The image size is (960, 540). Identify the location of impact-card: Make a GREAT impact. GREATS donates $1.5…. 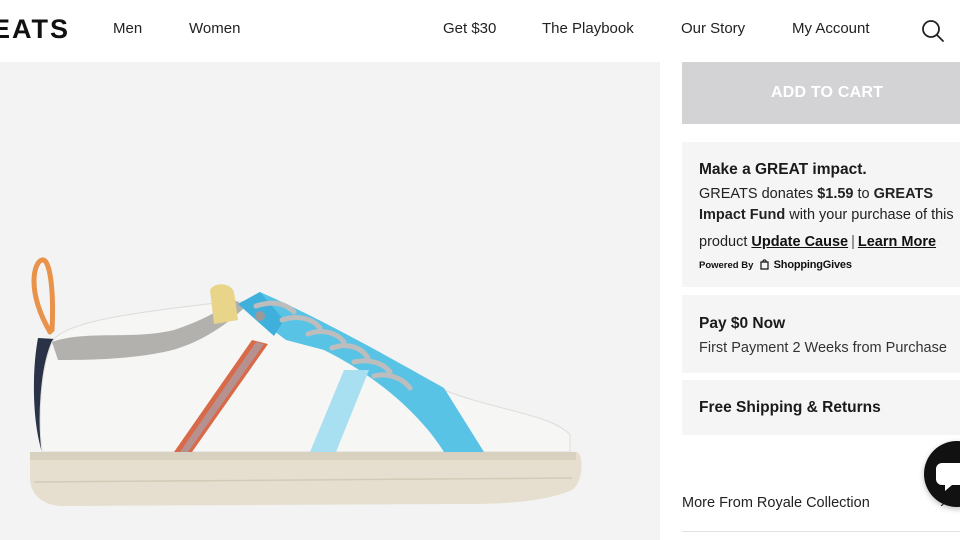
(821, 214).